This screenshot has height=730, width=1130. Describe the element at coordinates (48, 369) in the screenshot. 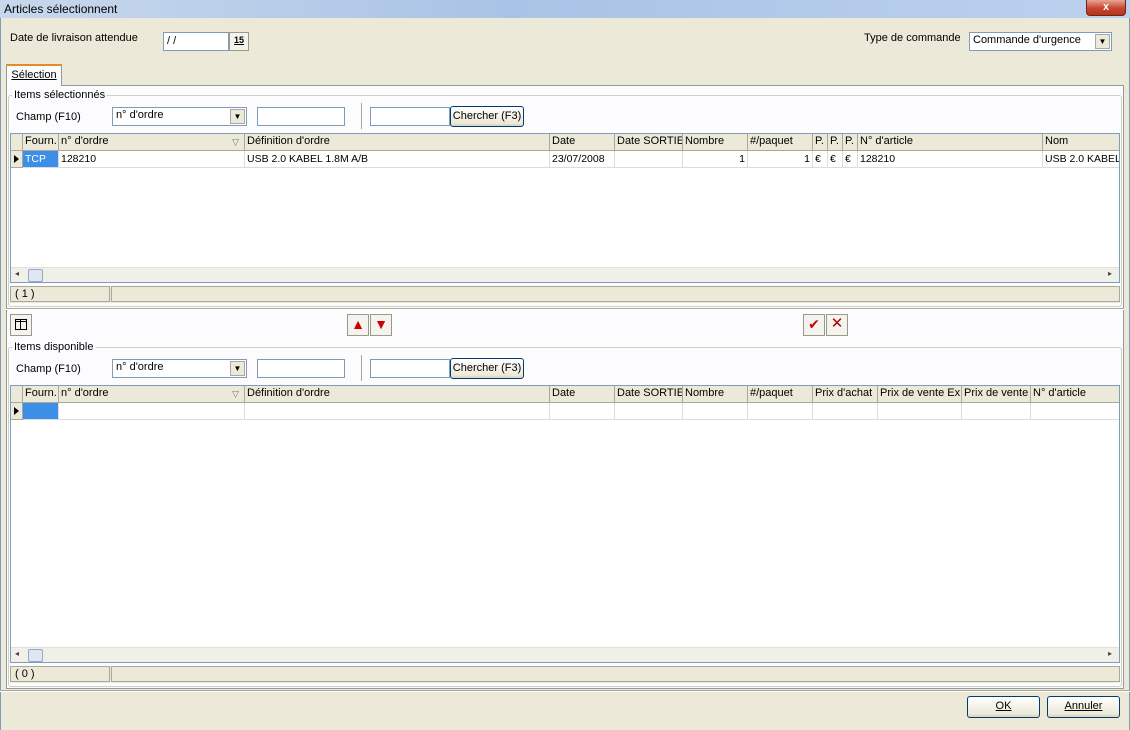

I see `available-field-label: Champ (F10)` at that location.